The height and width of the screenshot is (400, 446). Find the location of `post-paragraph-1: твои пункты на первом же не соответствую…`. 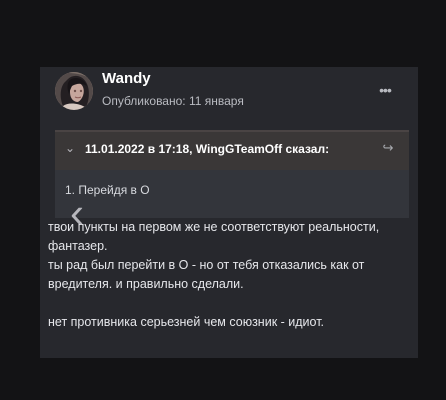

post-paragraph-1: твои пункты на первом же не соответствую… is located at coordinates (214, 236).